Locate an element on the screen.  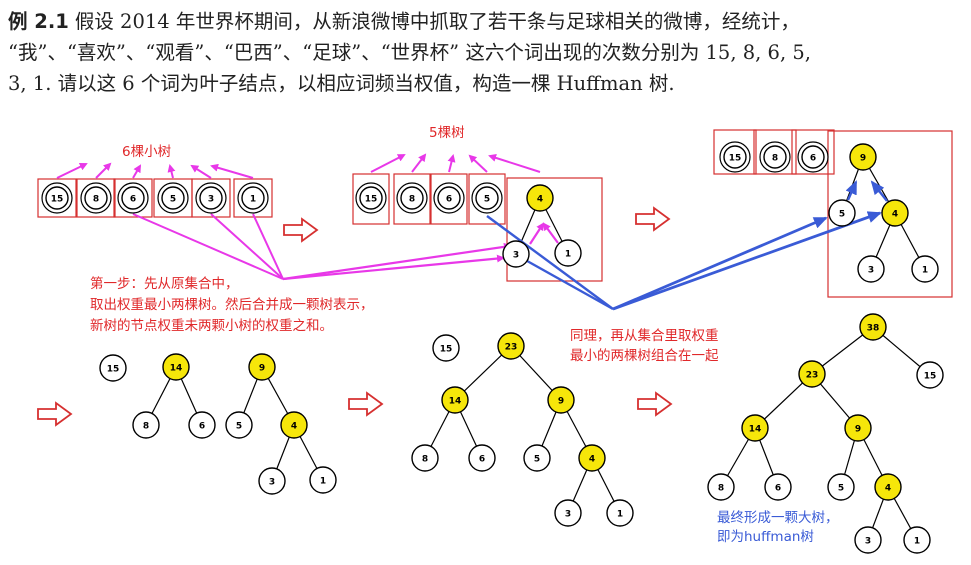
final-line-1: 最终形成一颗大树， is located at coordinates (778, 518).